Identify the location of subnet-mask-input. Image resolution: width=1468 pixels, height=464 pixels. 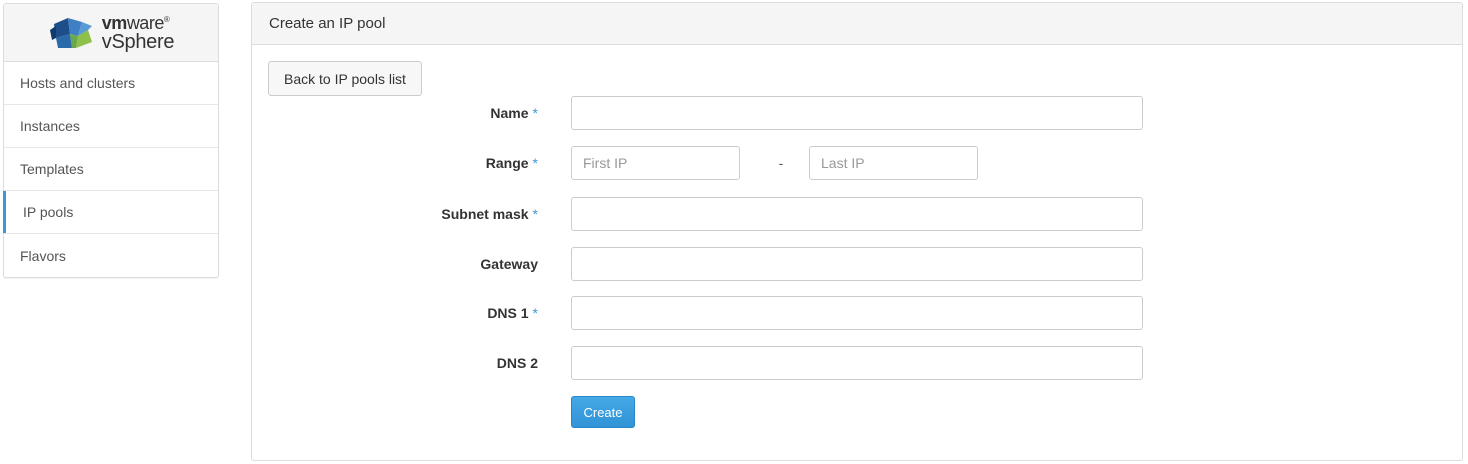
(857, 214).